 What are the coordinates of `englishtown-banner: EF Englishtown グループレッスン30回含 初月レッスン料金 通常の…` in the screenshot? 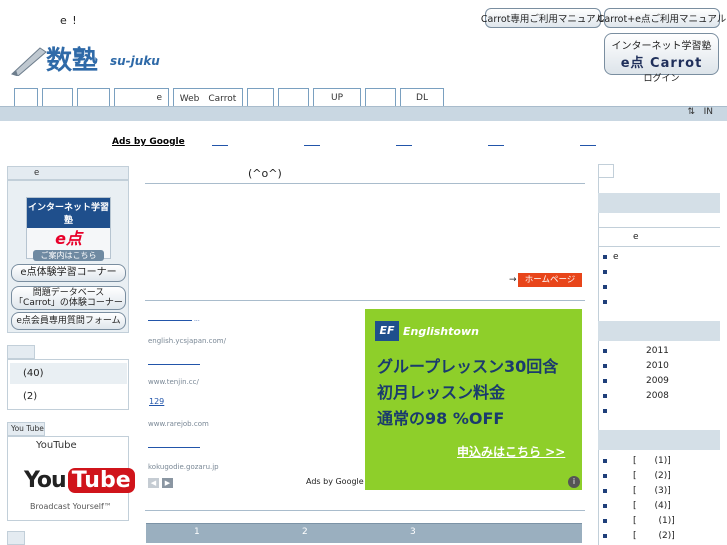 It's located at (473, 399).